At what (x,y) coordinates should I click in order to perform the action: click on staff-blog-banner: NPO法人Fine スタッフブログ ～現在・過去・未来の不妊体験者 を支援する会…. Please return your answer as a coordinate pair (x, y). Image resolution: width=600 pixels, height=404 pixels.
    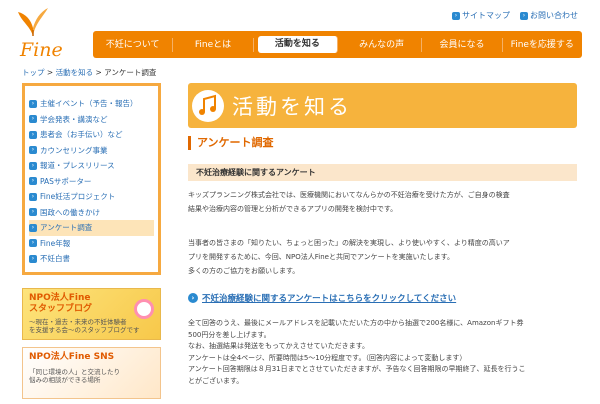
    Looking at the image, I should click on (91, 314).